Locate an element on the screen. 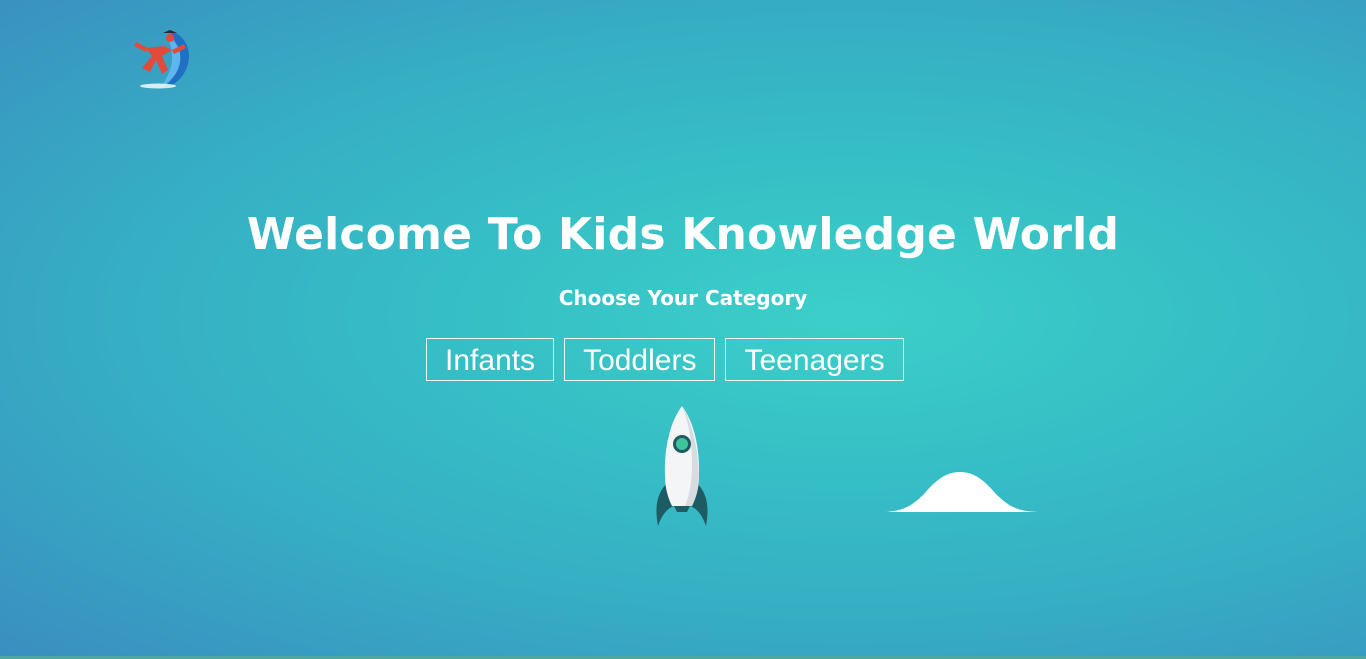  rocket-icon is located at coordinates (682, 466).